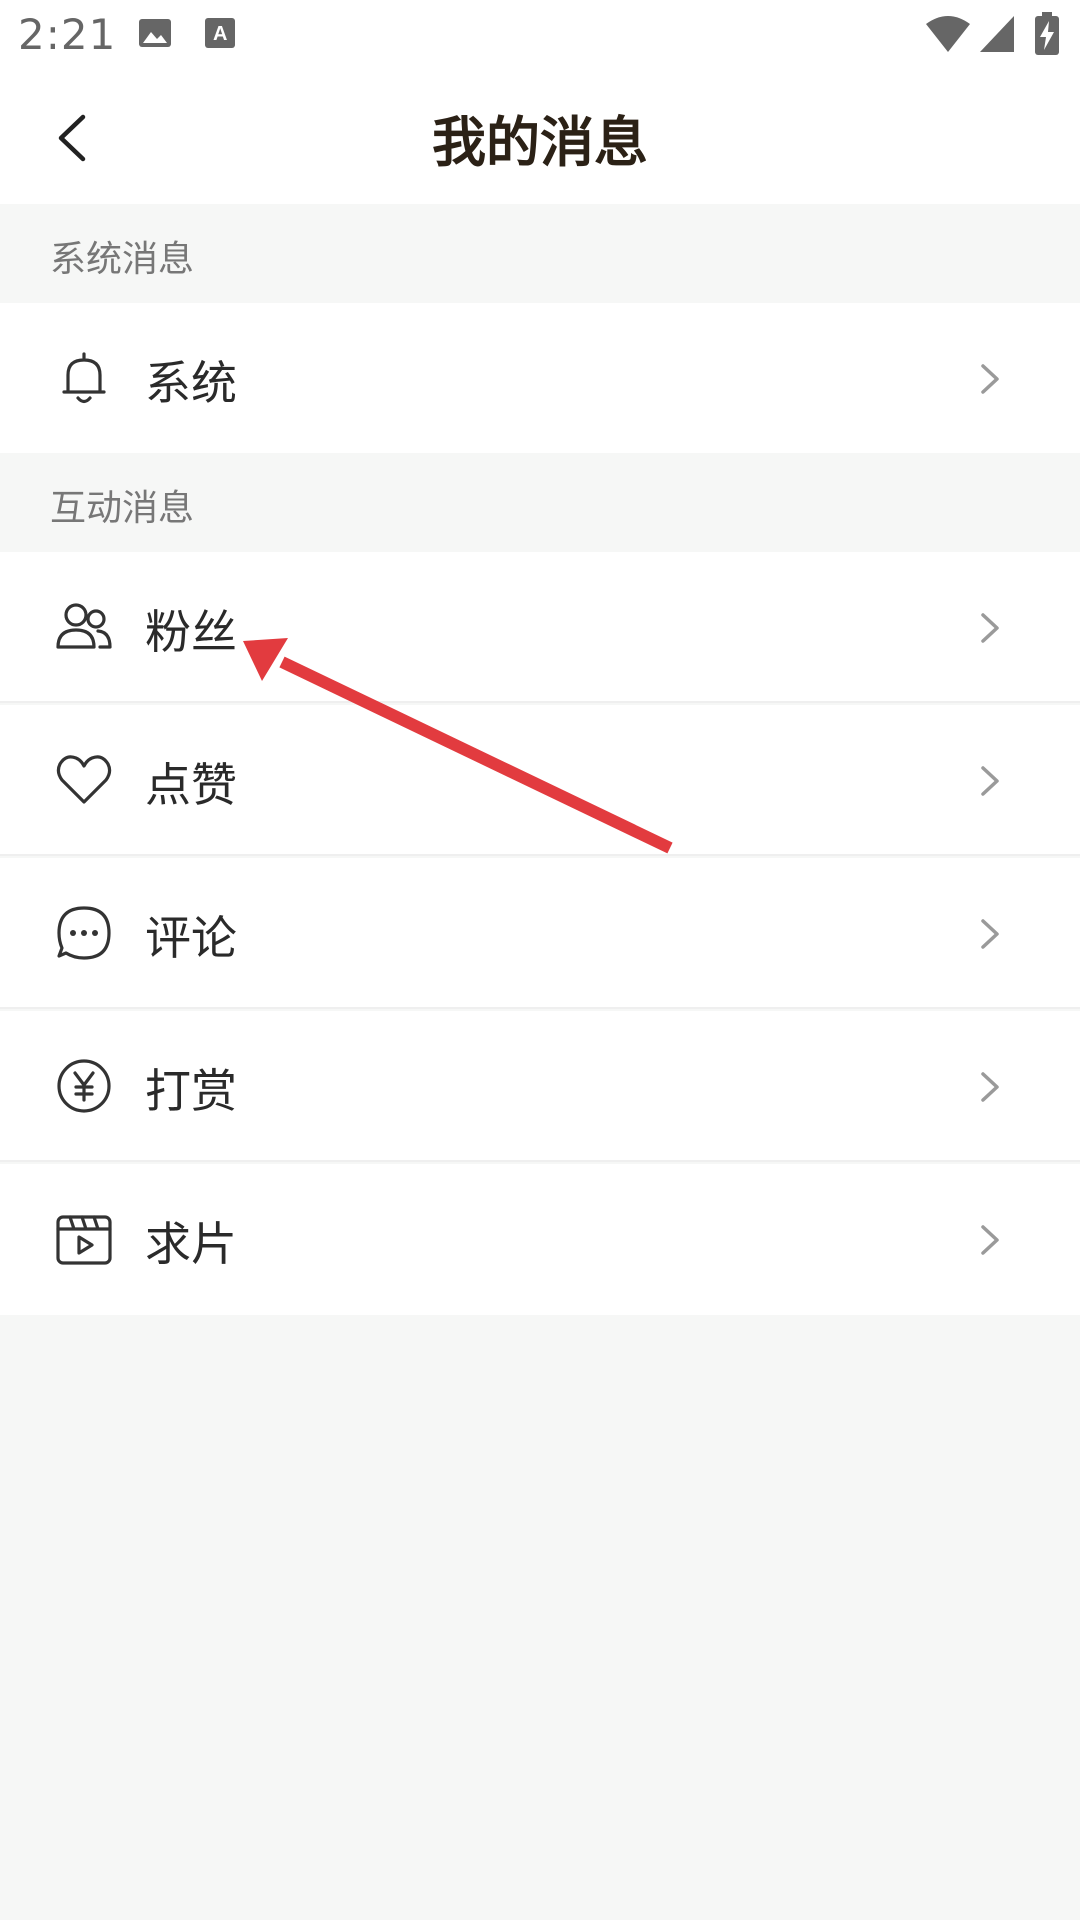 The height and width of the screenshot is (1920, 1080). I want to click on row-label: 打赏, so click(191, 1091).